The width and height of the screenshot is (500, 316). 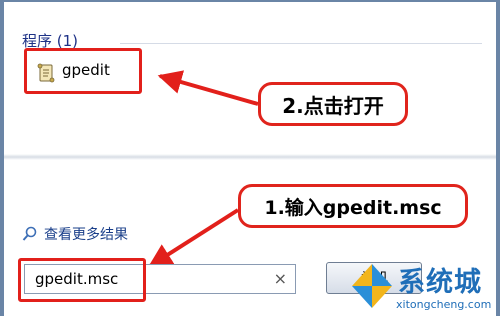 What do you see at coordinates (301, 43) in the screenshot?
I see `section-divider-line` at bounding box center [301, 43].